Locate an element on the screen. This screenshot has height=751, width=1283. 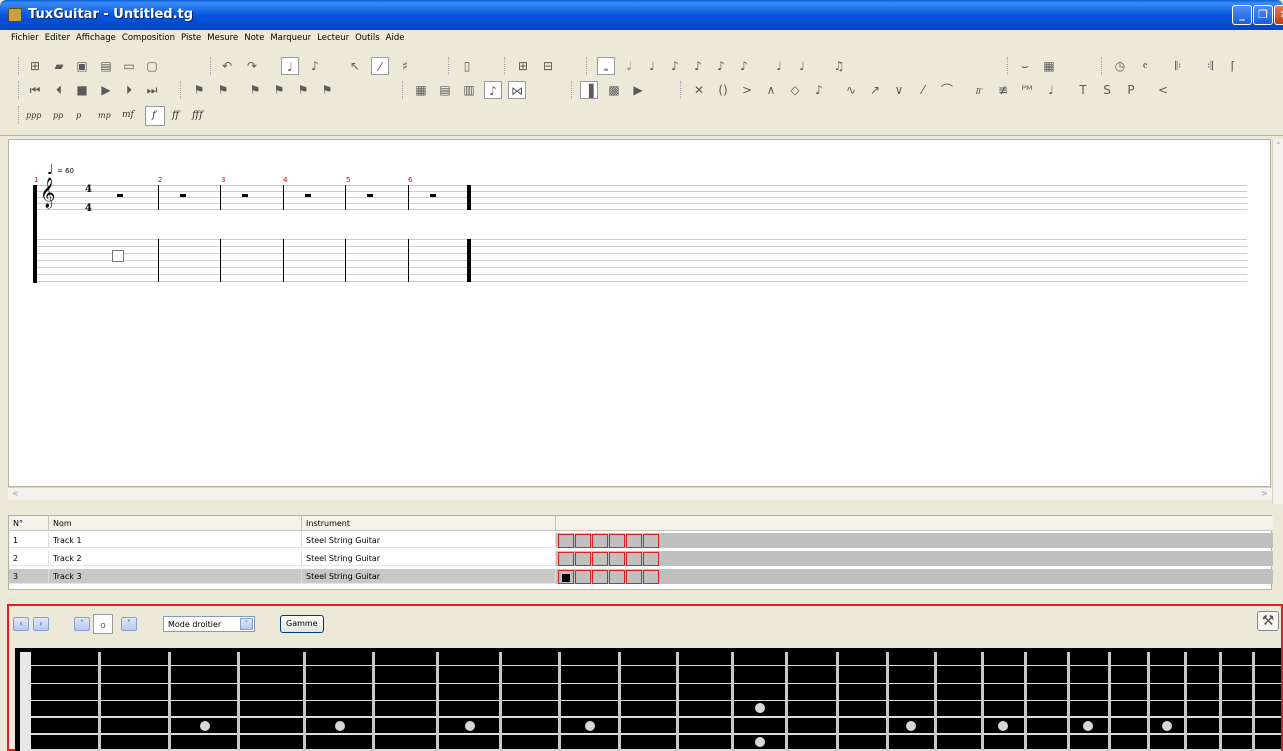
scale-button: Gamme is located at coordinates (302, 624).